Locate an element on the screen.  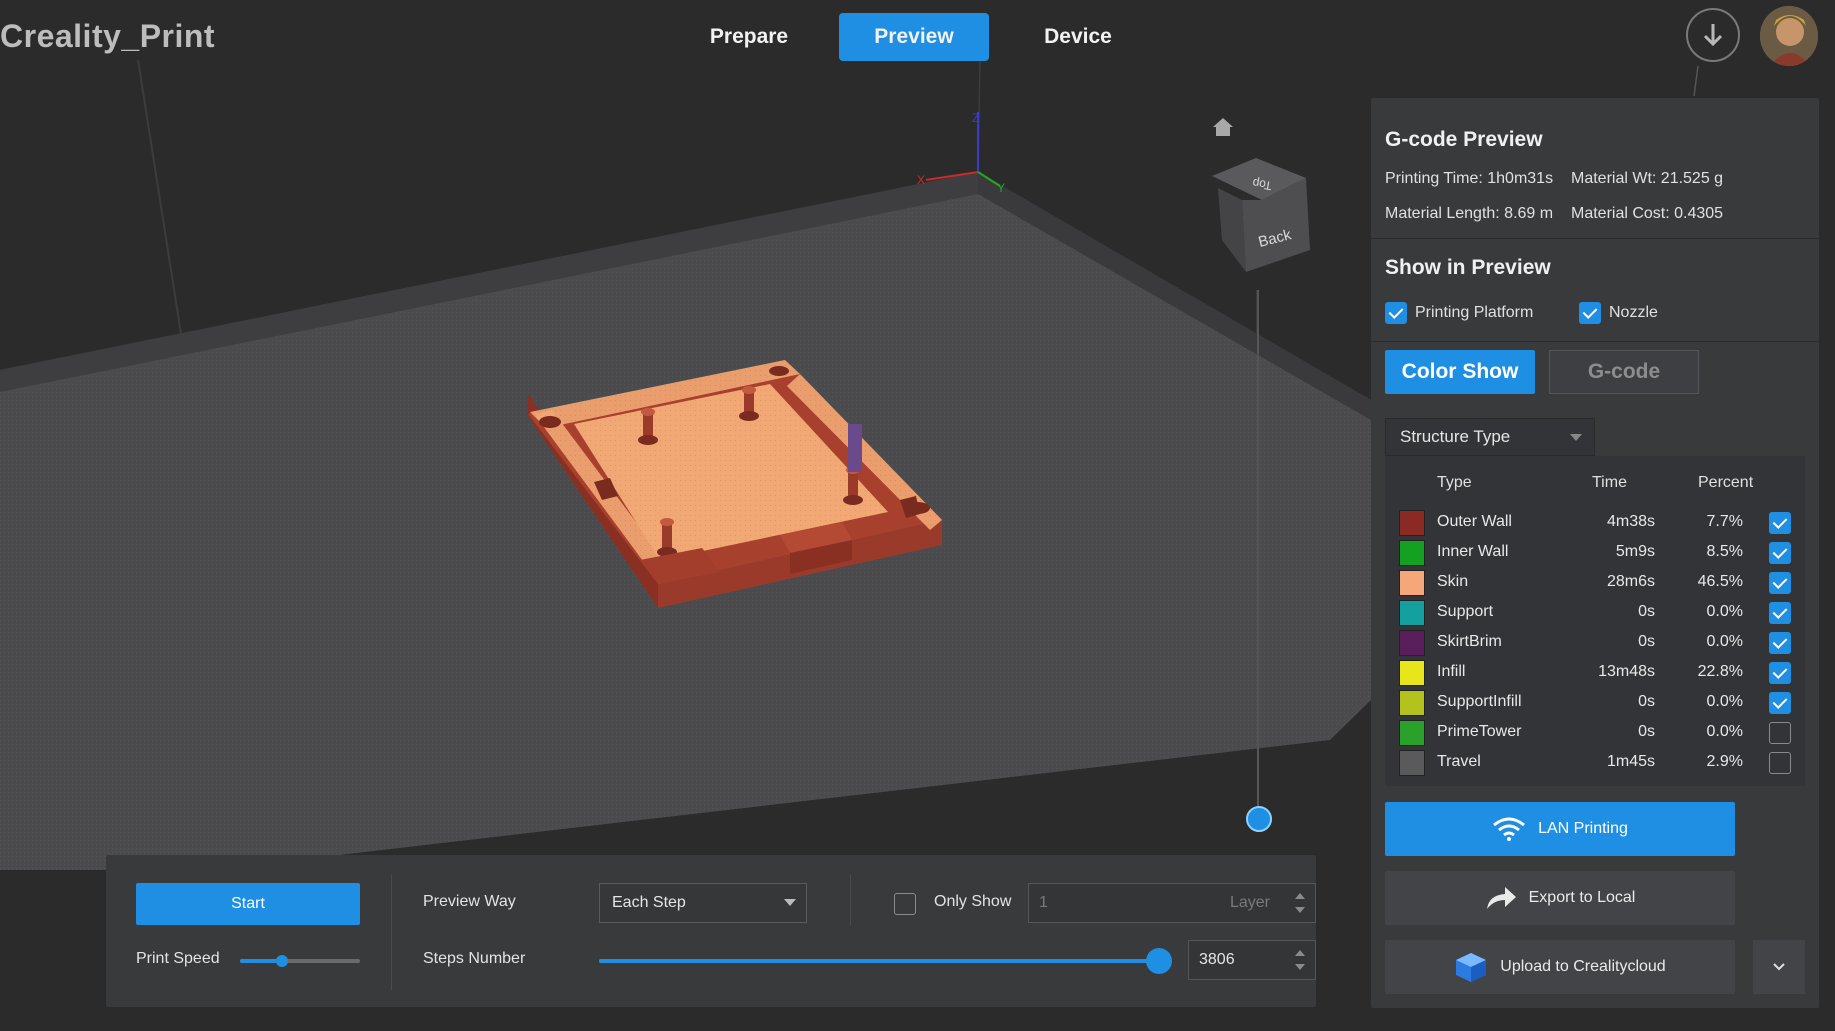
print-speed-handle is located at coordinates (282, 961).